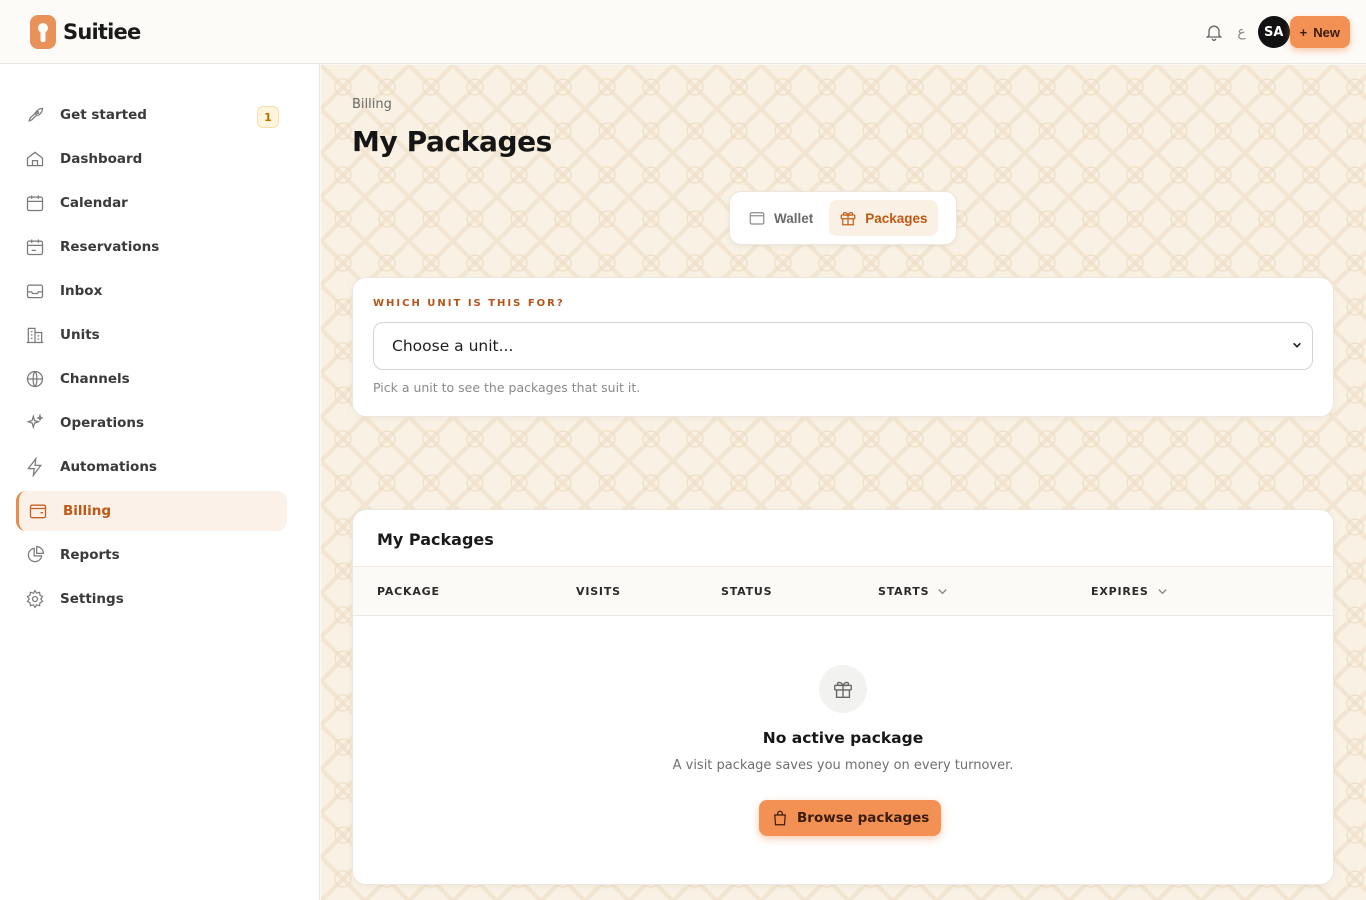 The image size is (1366, 900). I want to click on column-status: STATUS, so click(746, 591).